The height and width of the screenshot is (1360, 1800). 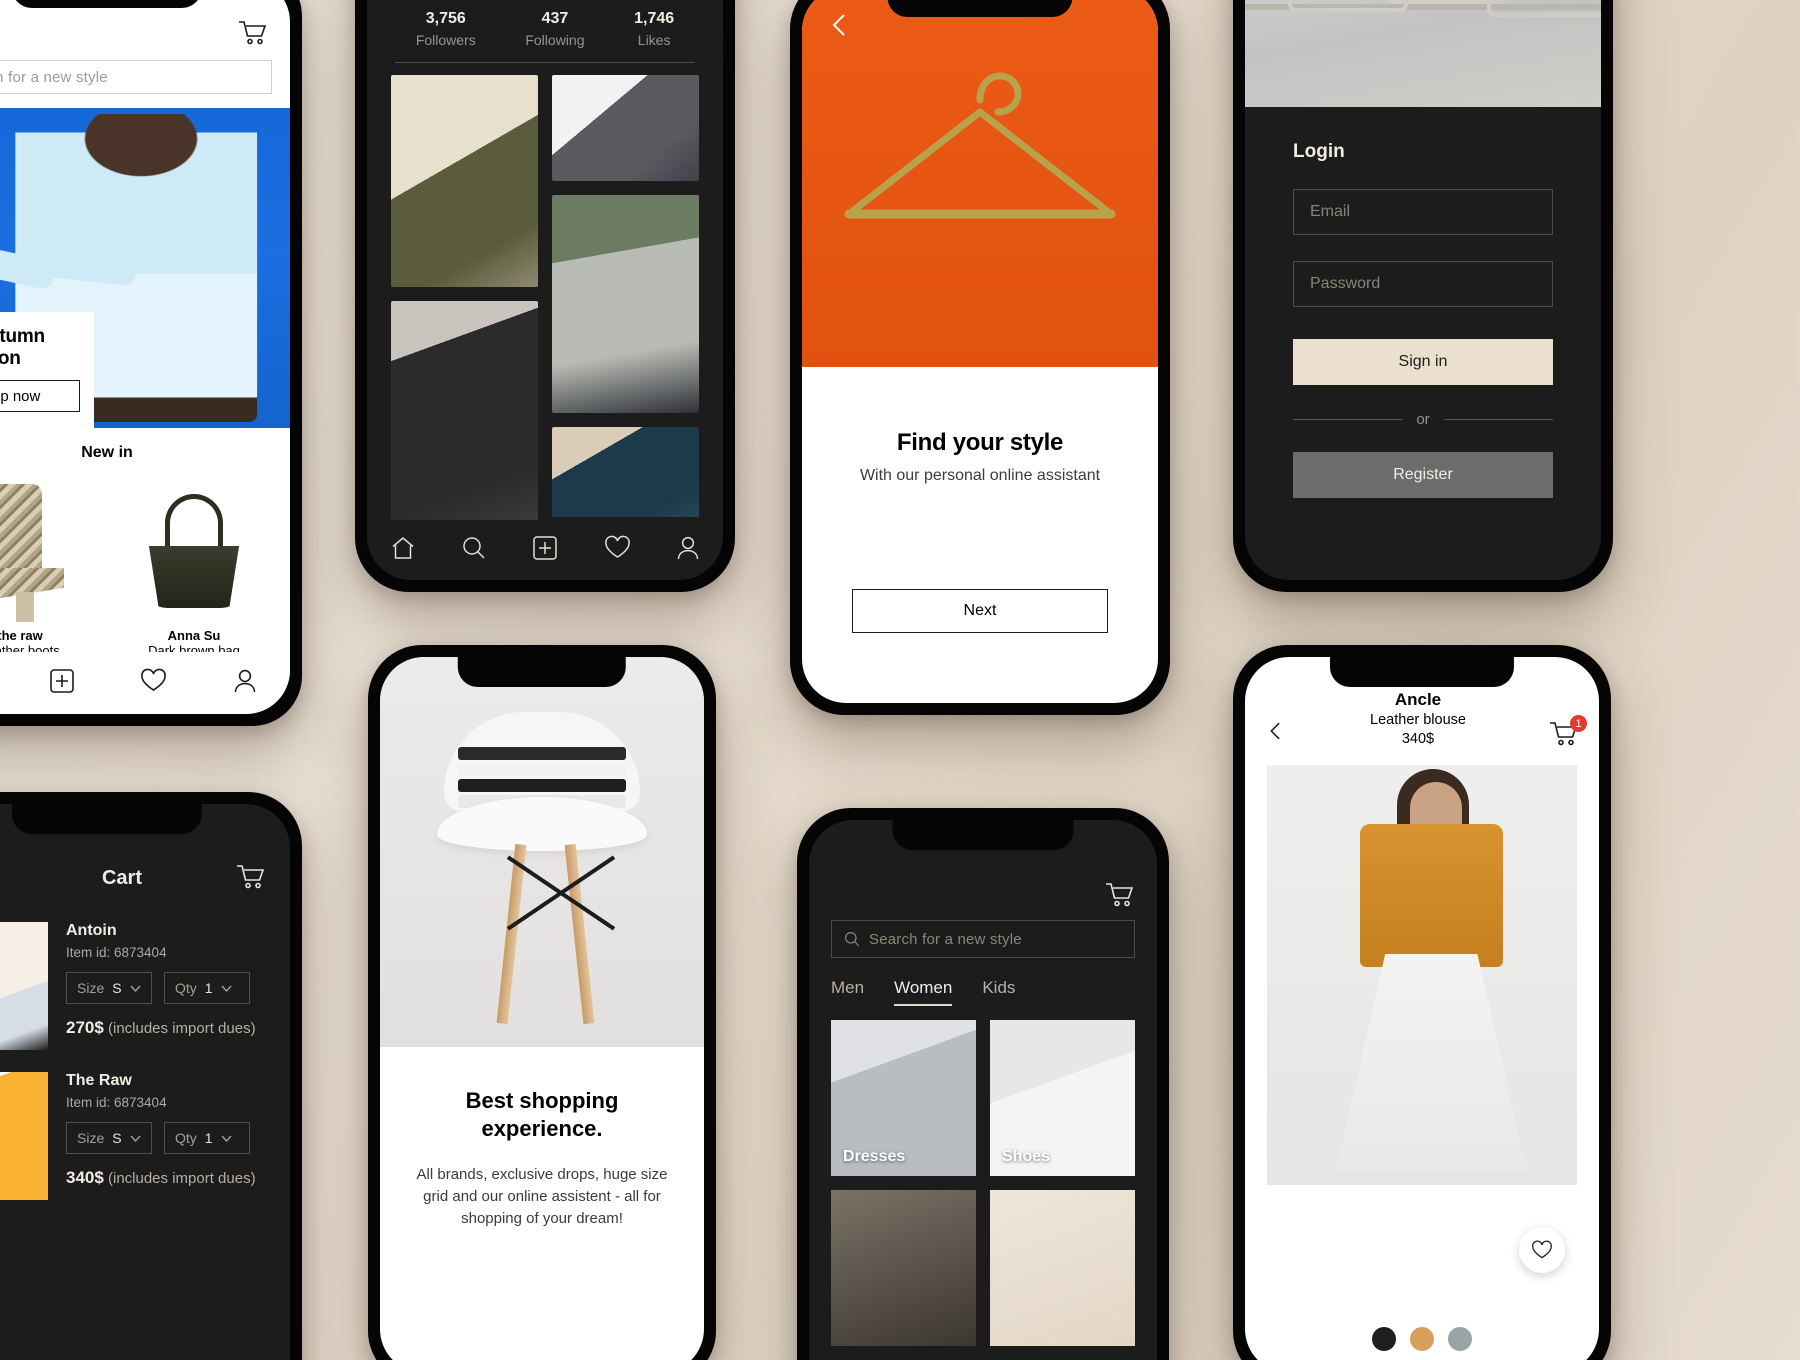 What do you see at coordinates (446, 29) in the screenshot?
I see `stat-followers: 3,756 Followers` at bounding box center [446, 29].